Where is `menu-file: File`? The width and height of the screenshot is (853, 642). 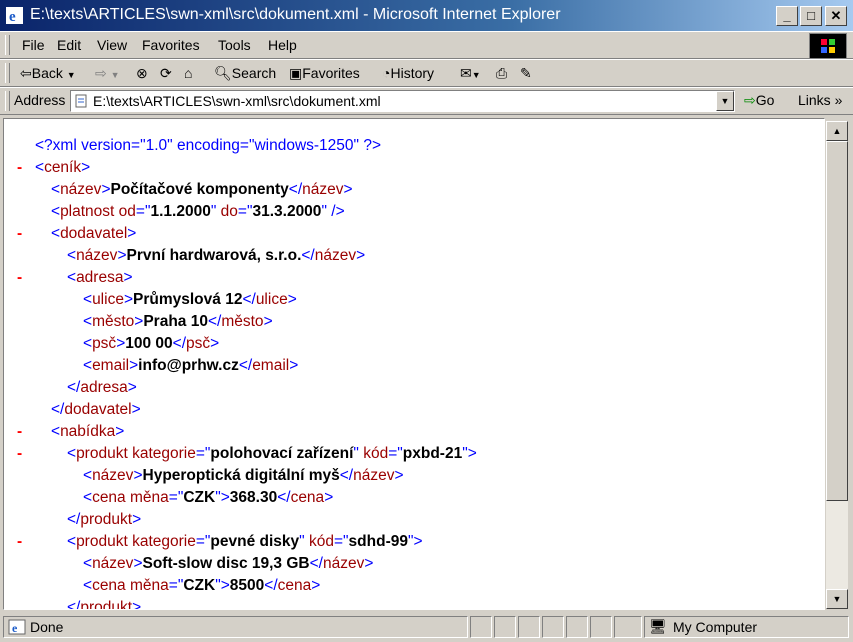
menu-file: File is located at coordinates (33, 45).